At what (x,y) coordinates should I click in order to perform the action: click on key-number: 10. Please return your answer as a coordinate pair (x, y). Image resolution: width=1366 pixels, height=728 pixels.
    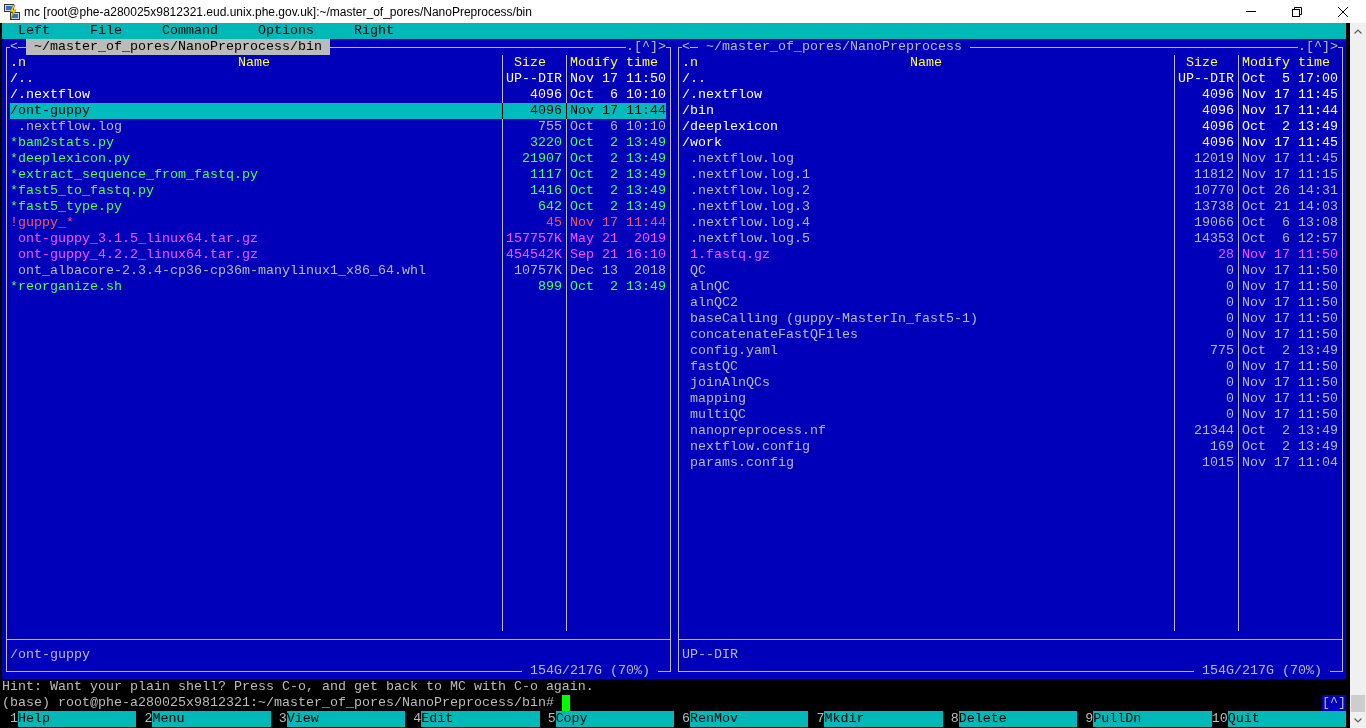
    Looking at the image, I should click on (1219, 719).